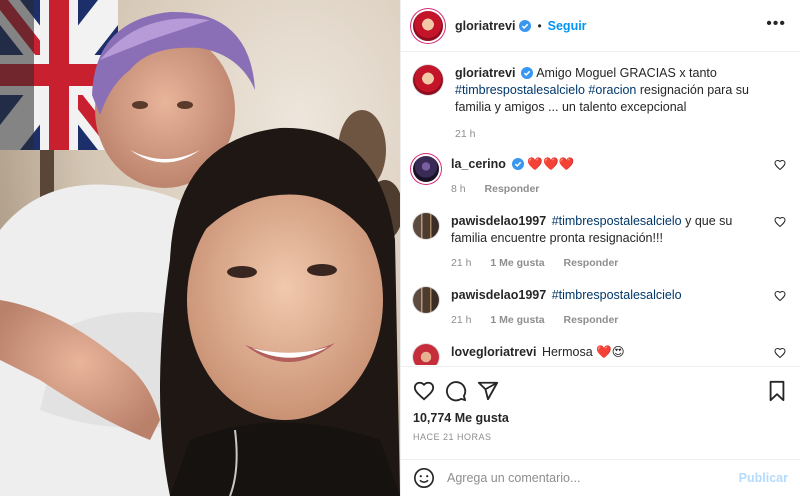 The image size is (800, 496). What do you see at coordinates (428, 25) in the screenshot?
I see `author-avatar` at bounding box center [428, 25].